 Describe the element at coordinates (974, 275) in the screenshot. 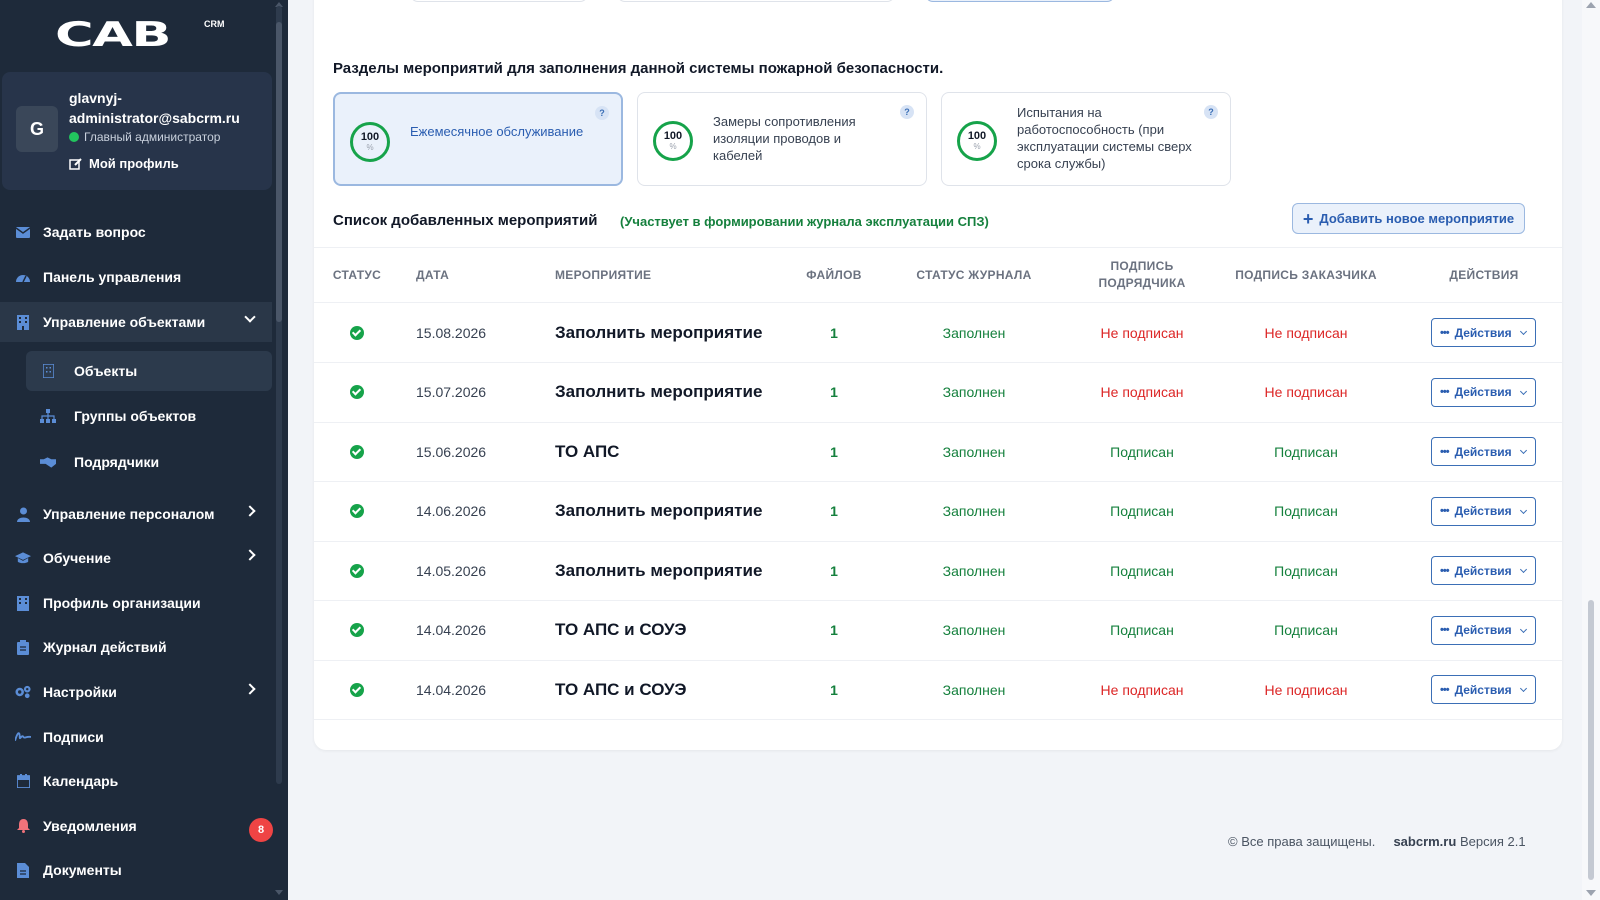

I see `th-journal: Статус журнала` at that location.